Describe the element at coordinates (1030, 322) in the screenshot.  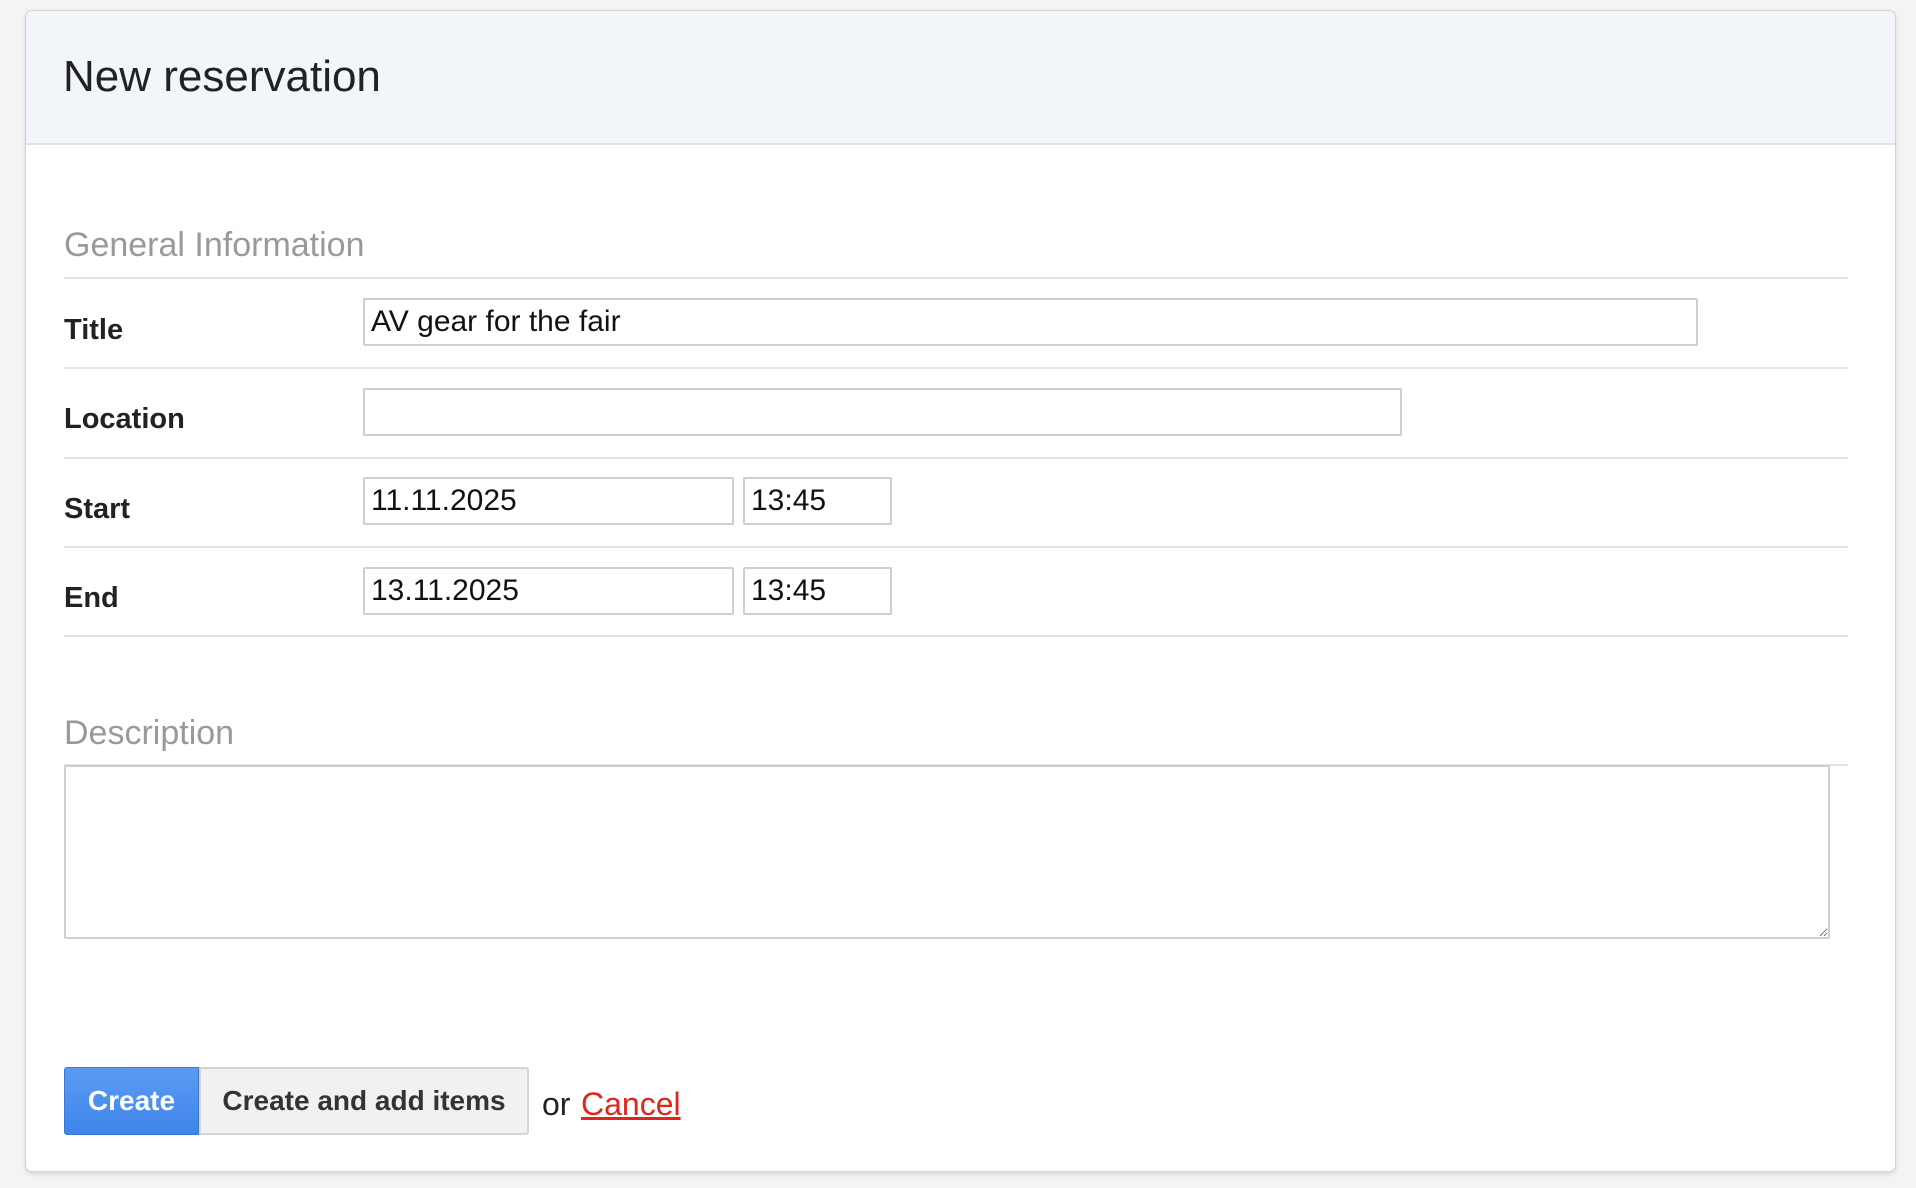
I see `title-input` at that location.